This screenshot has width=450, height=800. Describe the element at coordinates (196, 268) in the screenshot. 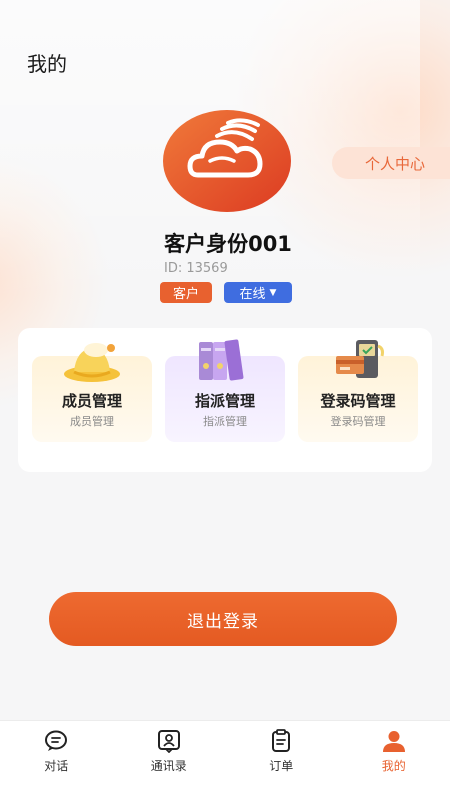

I see `user-id: ID: 13569` at that location.